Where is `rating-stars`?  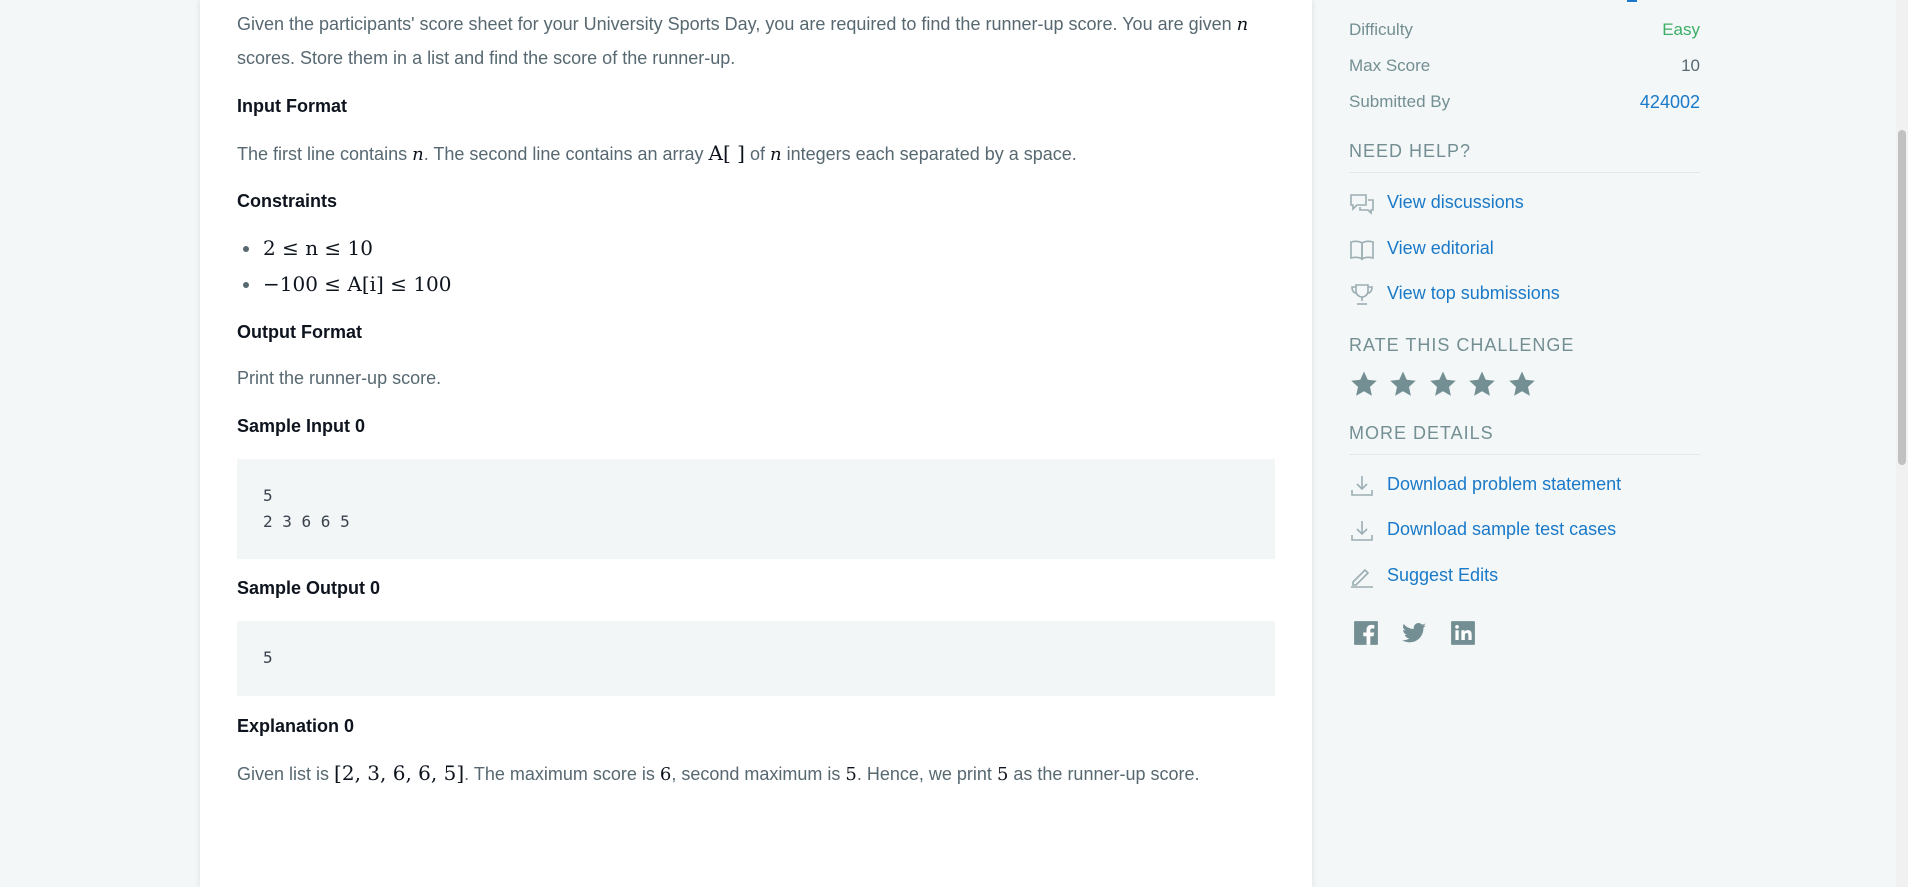
rating-stars is located at coordinates (1445, 384).